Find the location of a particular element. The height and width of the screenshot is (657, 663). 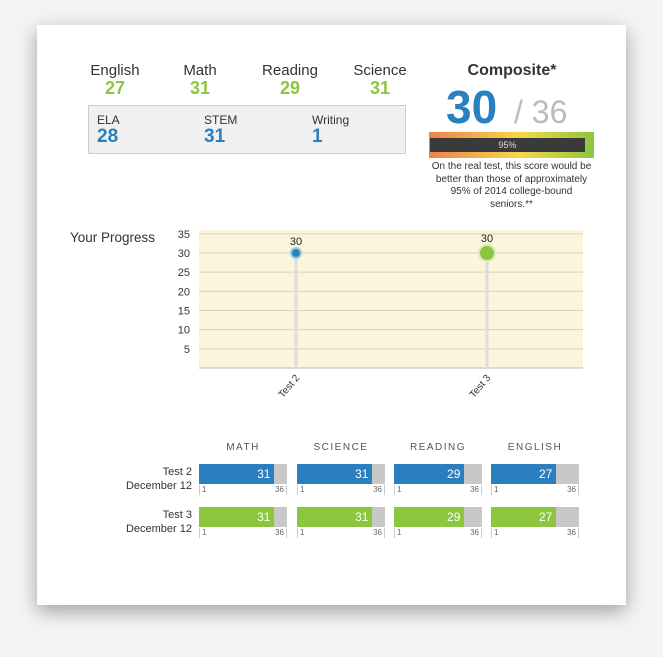

subject-score-reading: Reading 29 is located at coordinates (290, 79).